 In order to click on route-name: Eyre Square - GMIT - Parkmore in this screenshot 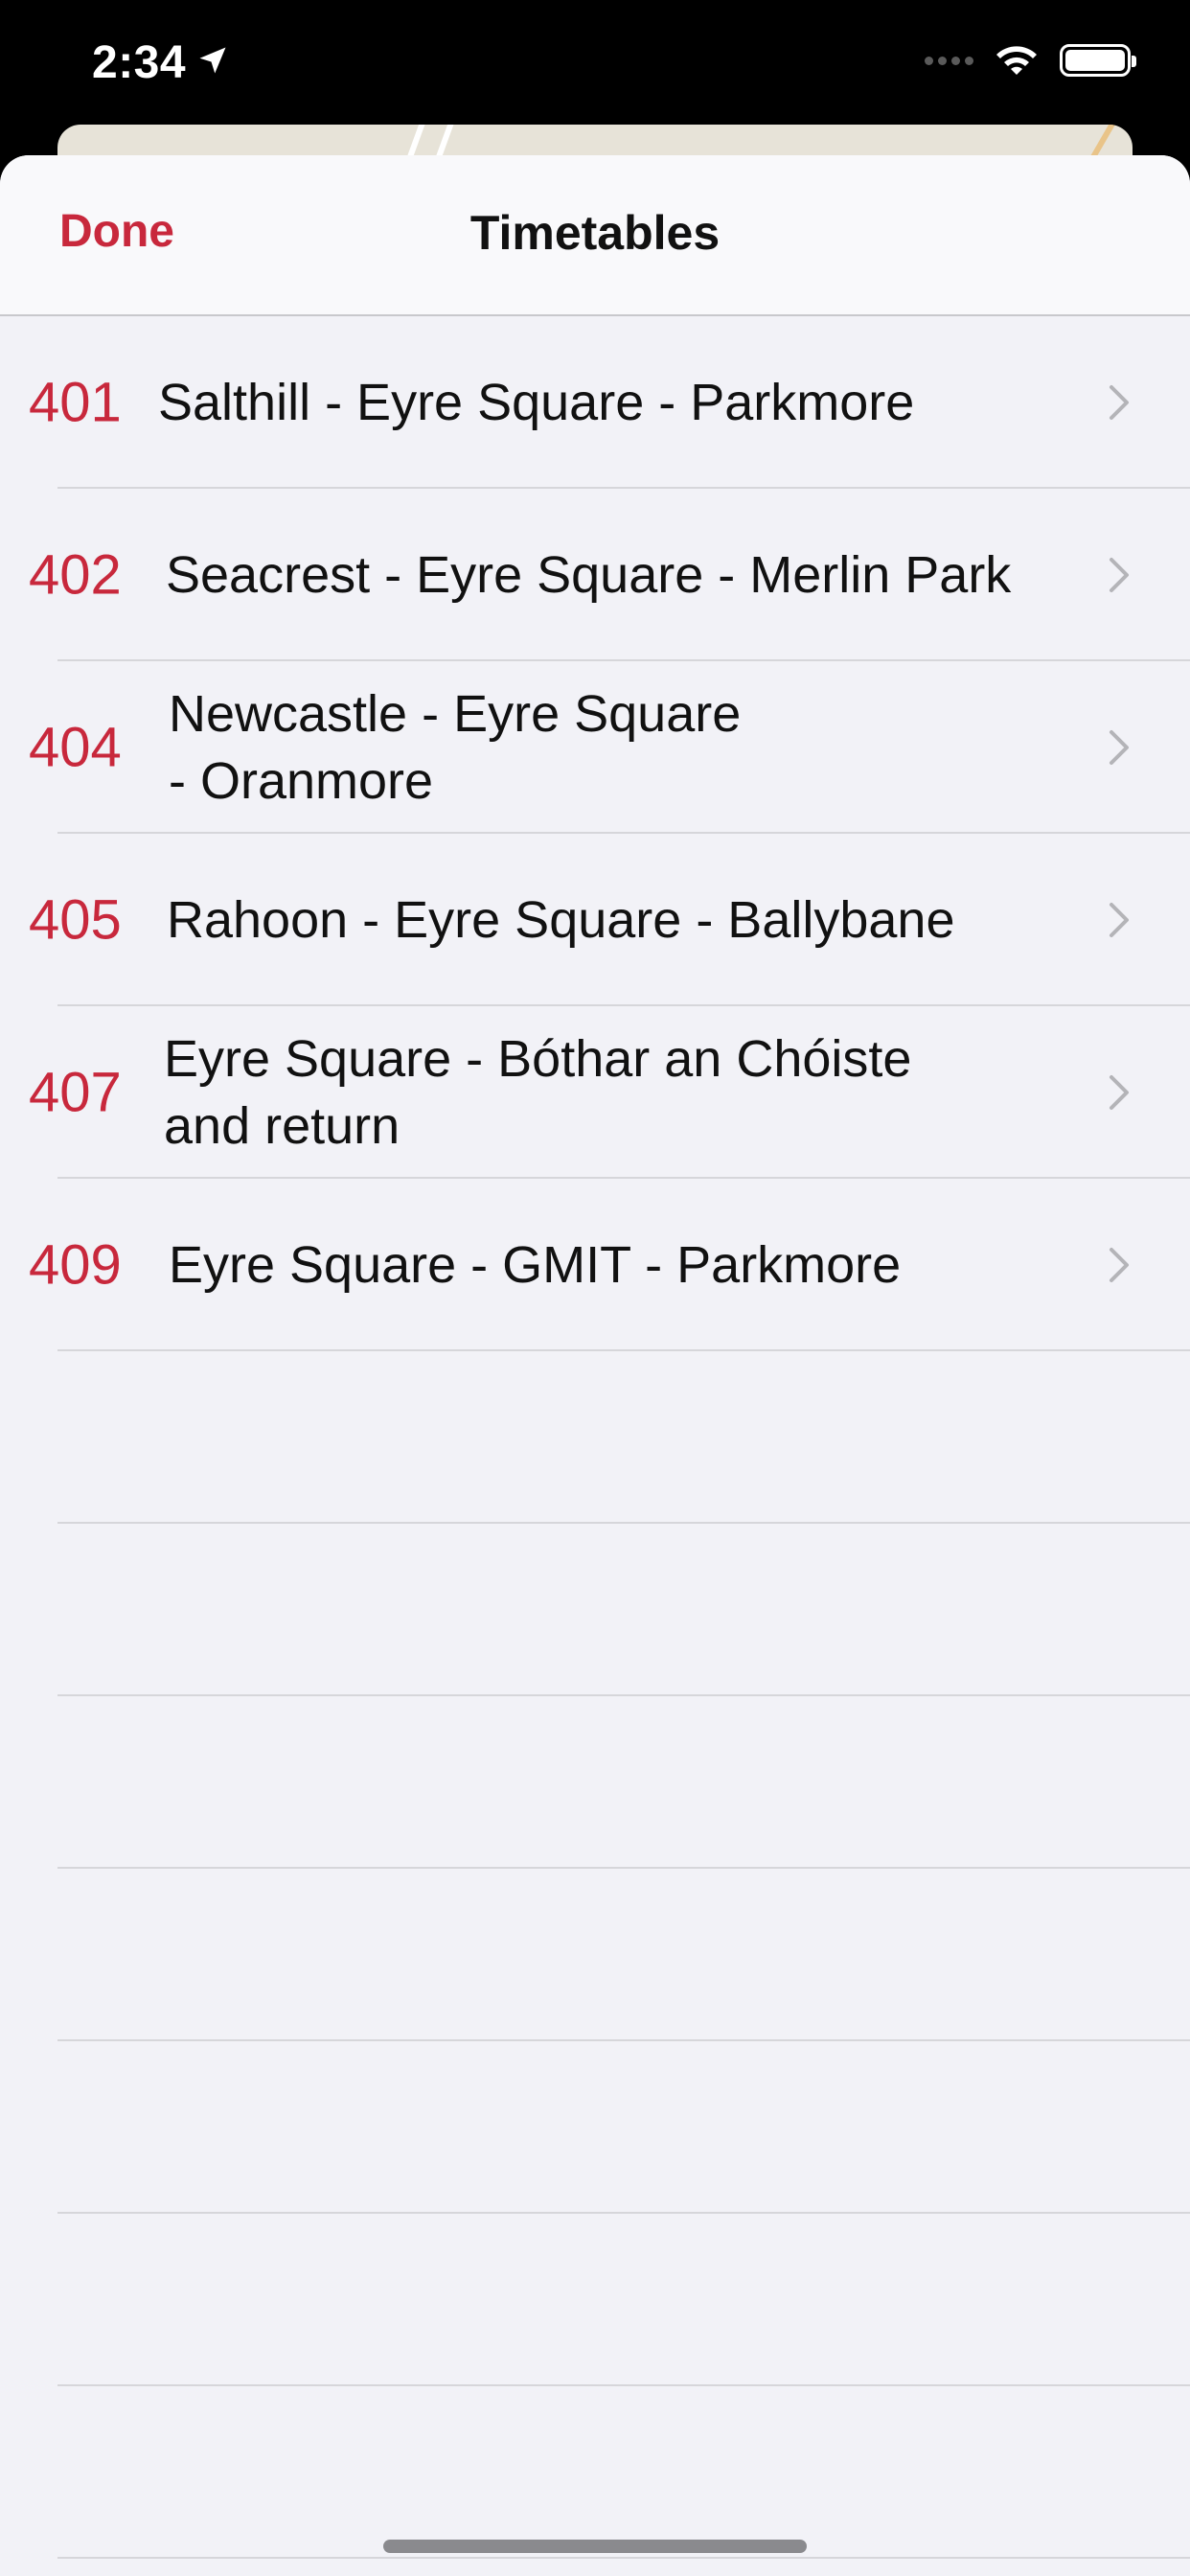, I will do `click(535, 1265)`.